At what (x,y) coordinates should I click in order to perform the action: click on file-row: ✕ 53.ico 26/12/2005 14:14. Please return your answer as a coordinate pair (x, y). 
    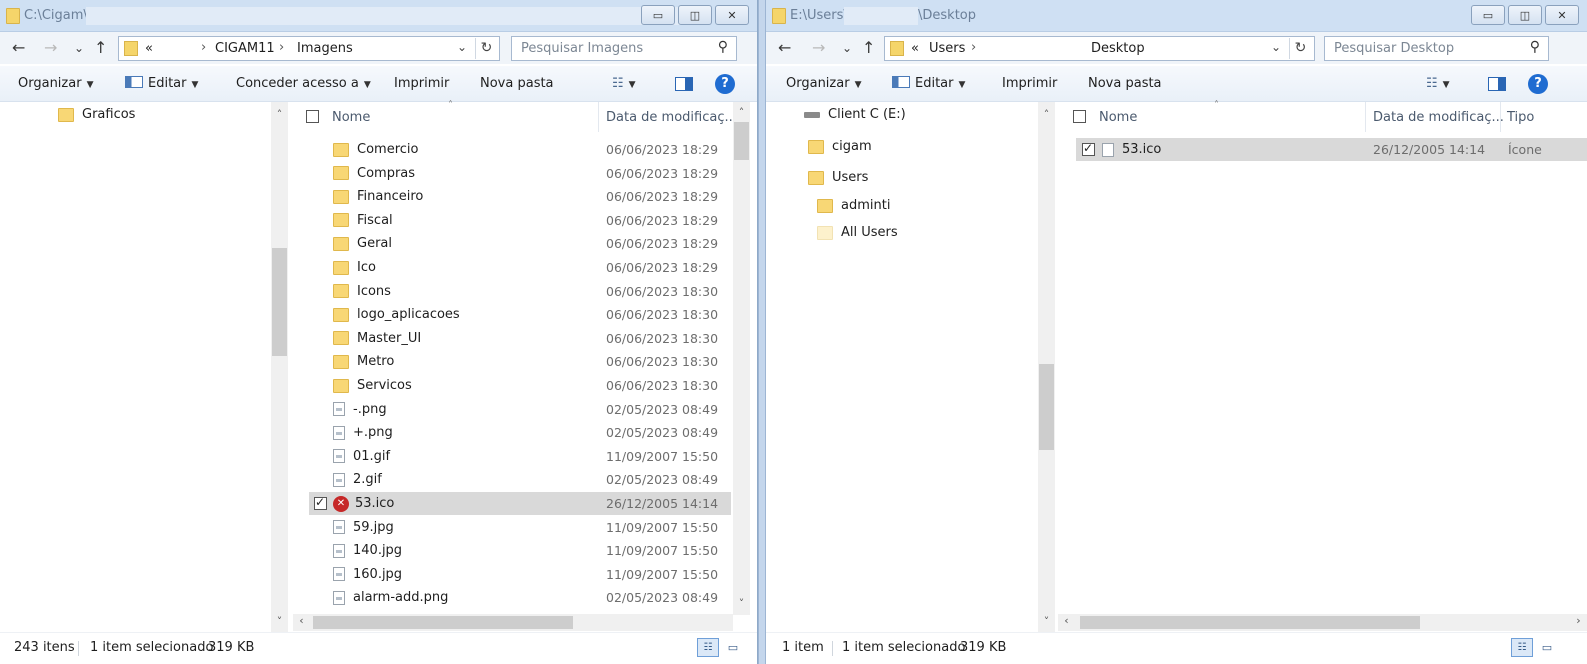
    Looking at the image, I should click on (520, 503).